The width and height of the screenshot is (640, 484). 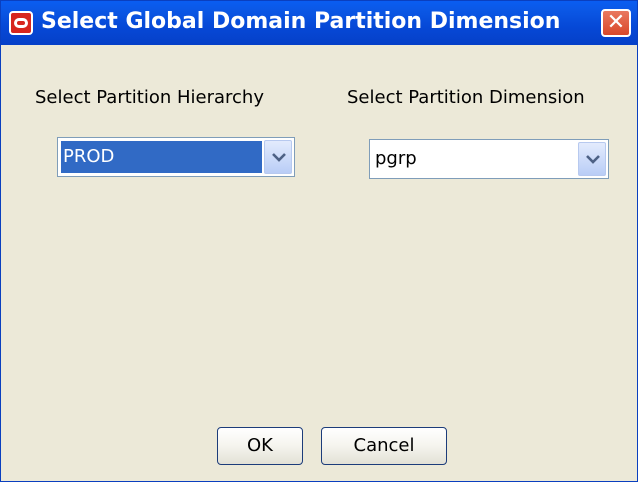 What do you see at coordinates (161, 157) in the screenshot?
I see `partition-hierarchy-selected-value: PROD` at bounding box center [161, 157].